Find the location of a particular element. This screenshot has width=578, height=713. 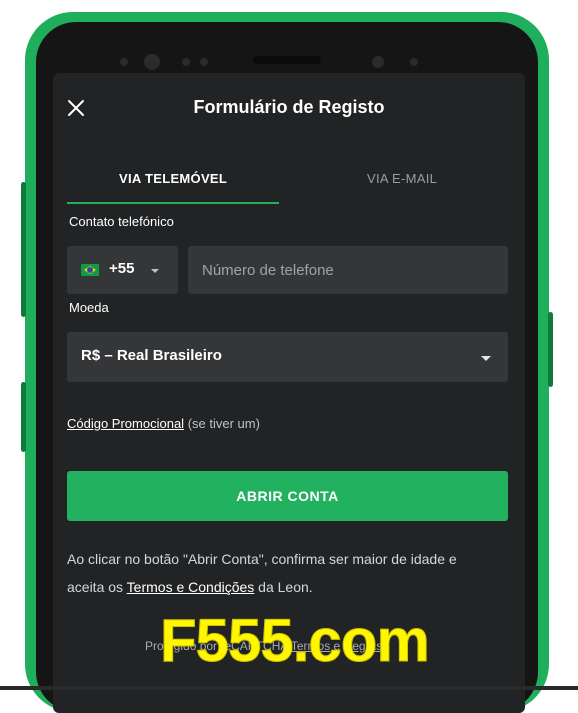

phone-power-button is located at coordinates (550, 349).